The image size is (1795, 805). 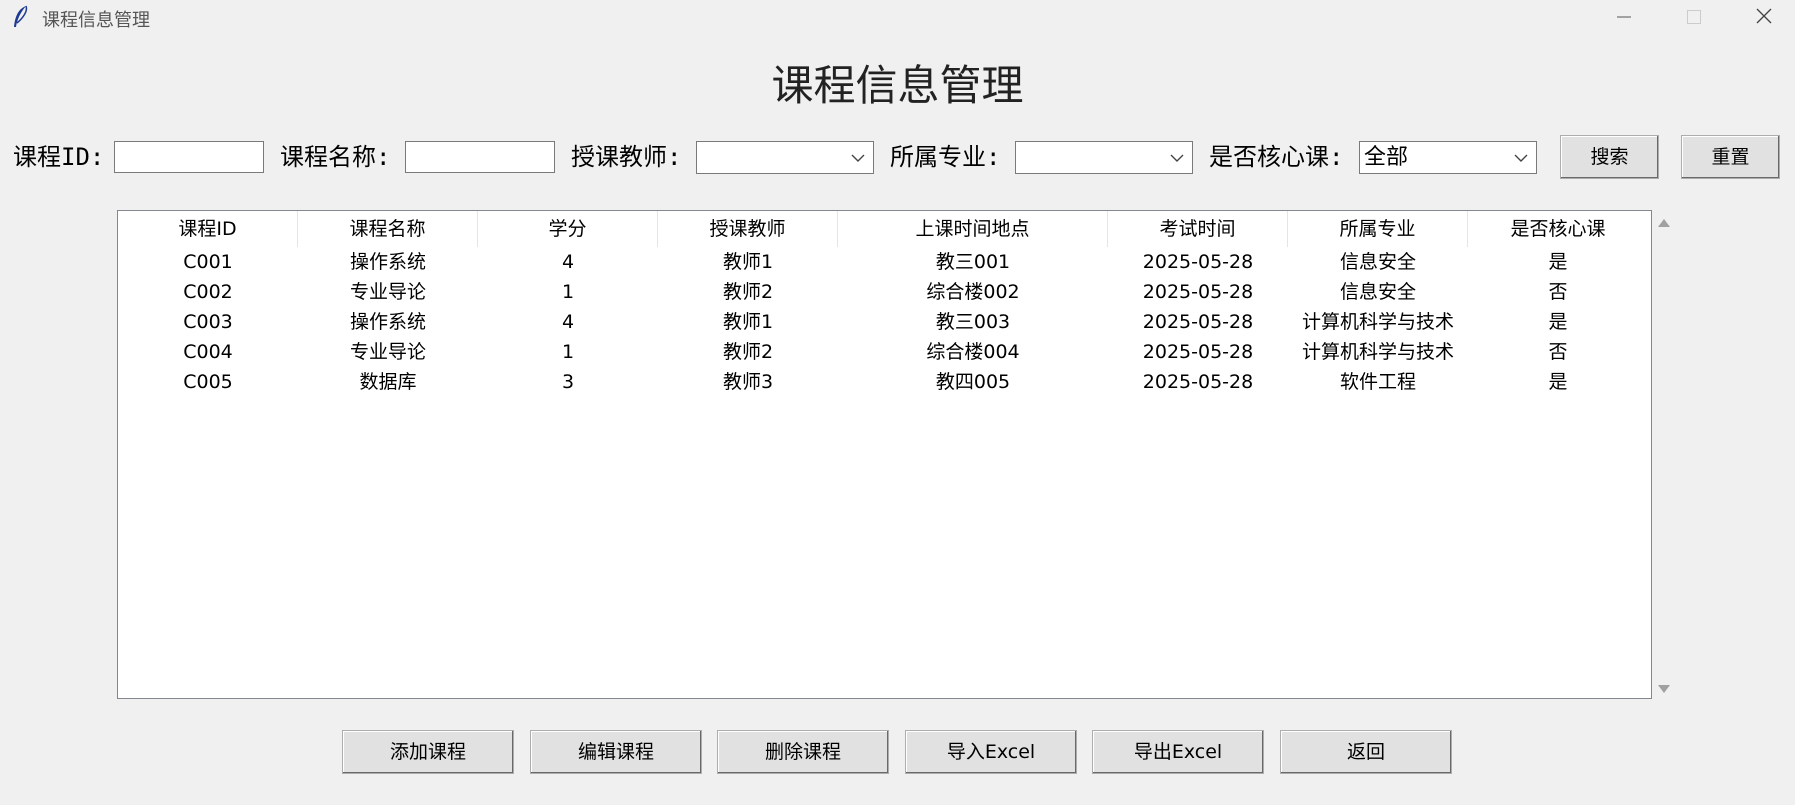 What do you see at coordinates (1104, 157) in the screenshot?
I see `major-combobox` at bounding box center [1104, 157].